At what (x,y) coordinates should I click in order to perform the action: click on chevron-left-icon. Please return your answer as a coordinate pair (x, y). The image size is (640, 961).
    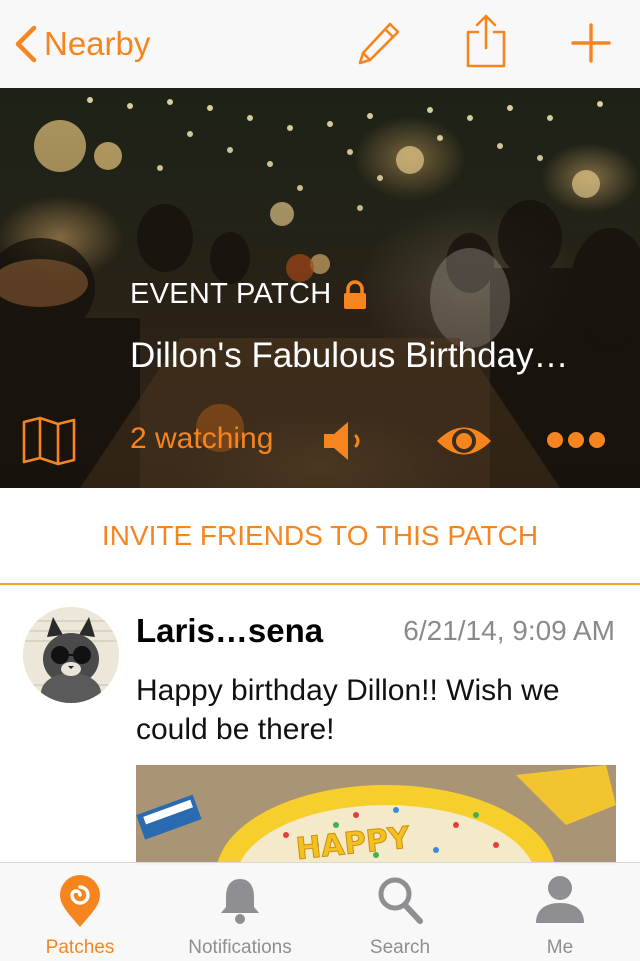
    Looking at the image, I should click on (26, 44).